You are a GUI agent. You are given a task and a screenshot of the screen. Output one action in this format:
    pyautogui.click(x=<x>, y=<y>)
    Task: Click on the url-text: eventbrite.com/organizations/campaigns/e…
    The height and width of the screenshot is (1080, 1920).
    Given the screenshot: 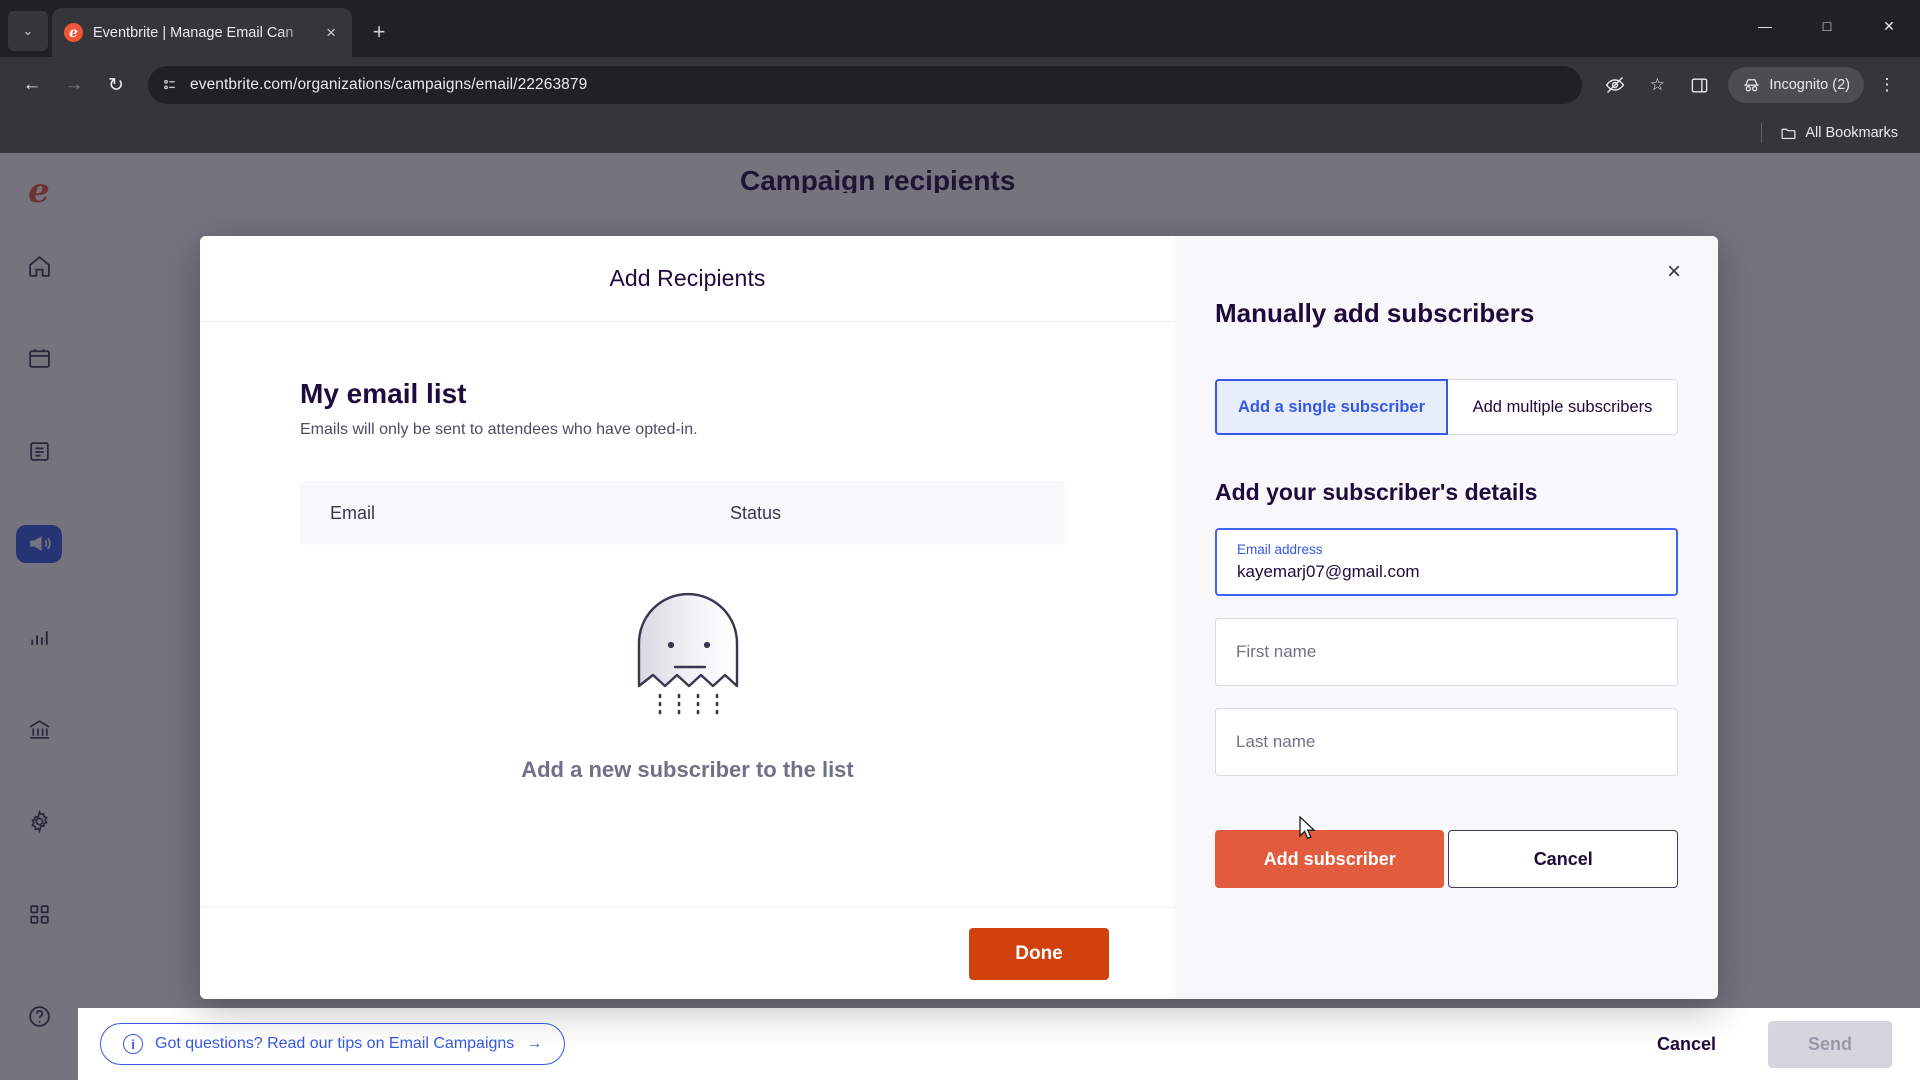 What is the action you would take?
    pyautogui.click(x=389, y=84)
    